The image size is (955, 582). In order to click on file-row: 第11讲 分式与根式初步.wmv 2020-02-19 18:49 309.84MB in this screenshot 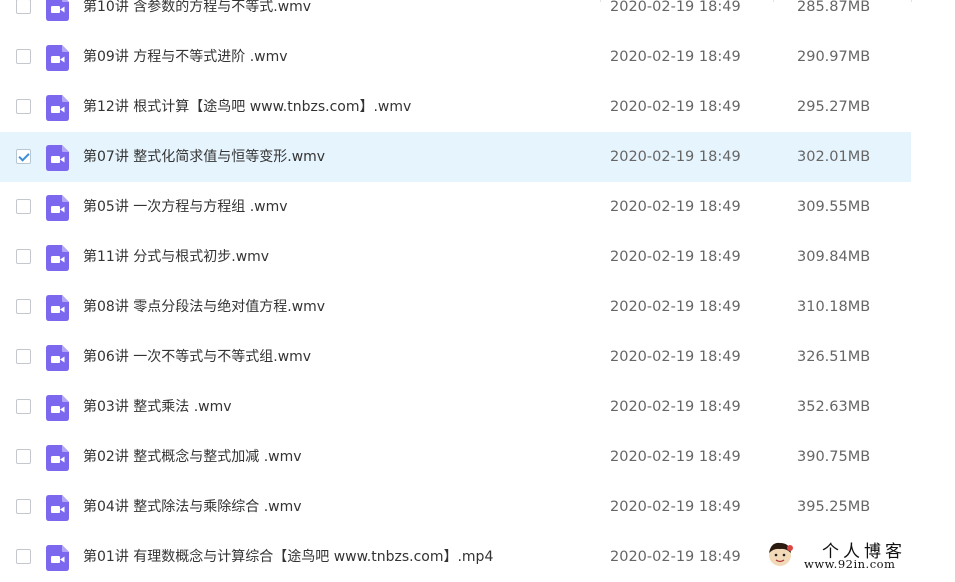, I will do `click(455, 257)`.